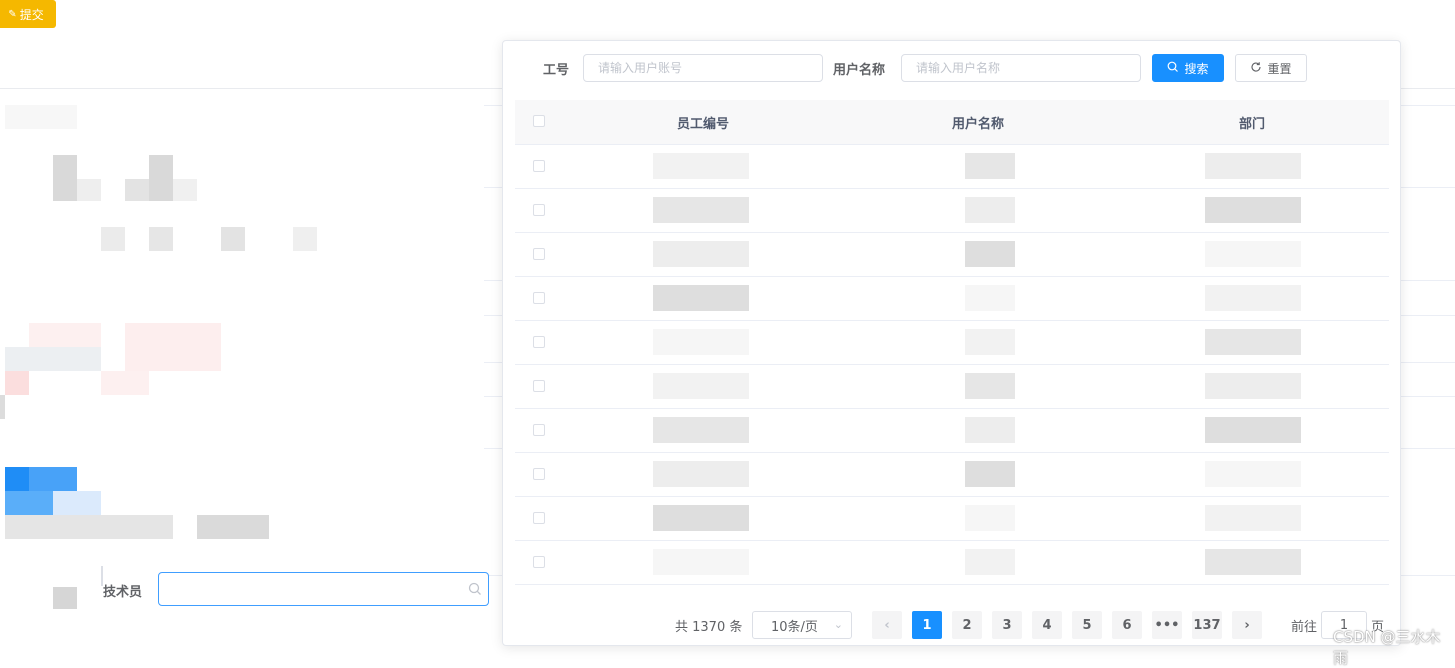  What do you see at coordinates (1167, 625) in the screenshot?
I see `more-pages-button: •••` at bounding box center [1167, 625].